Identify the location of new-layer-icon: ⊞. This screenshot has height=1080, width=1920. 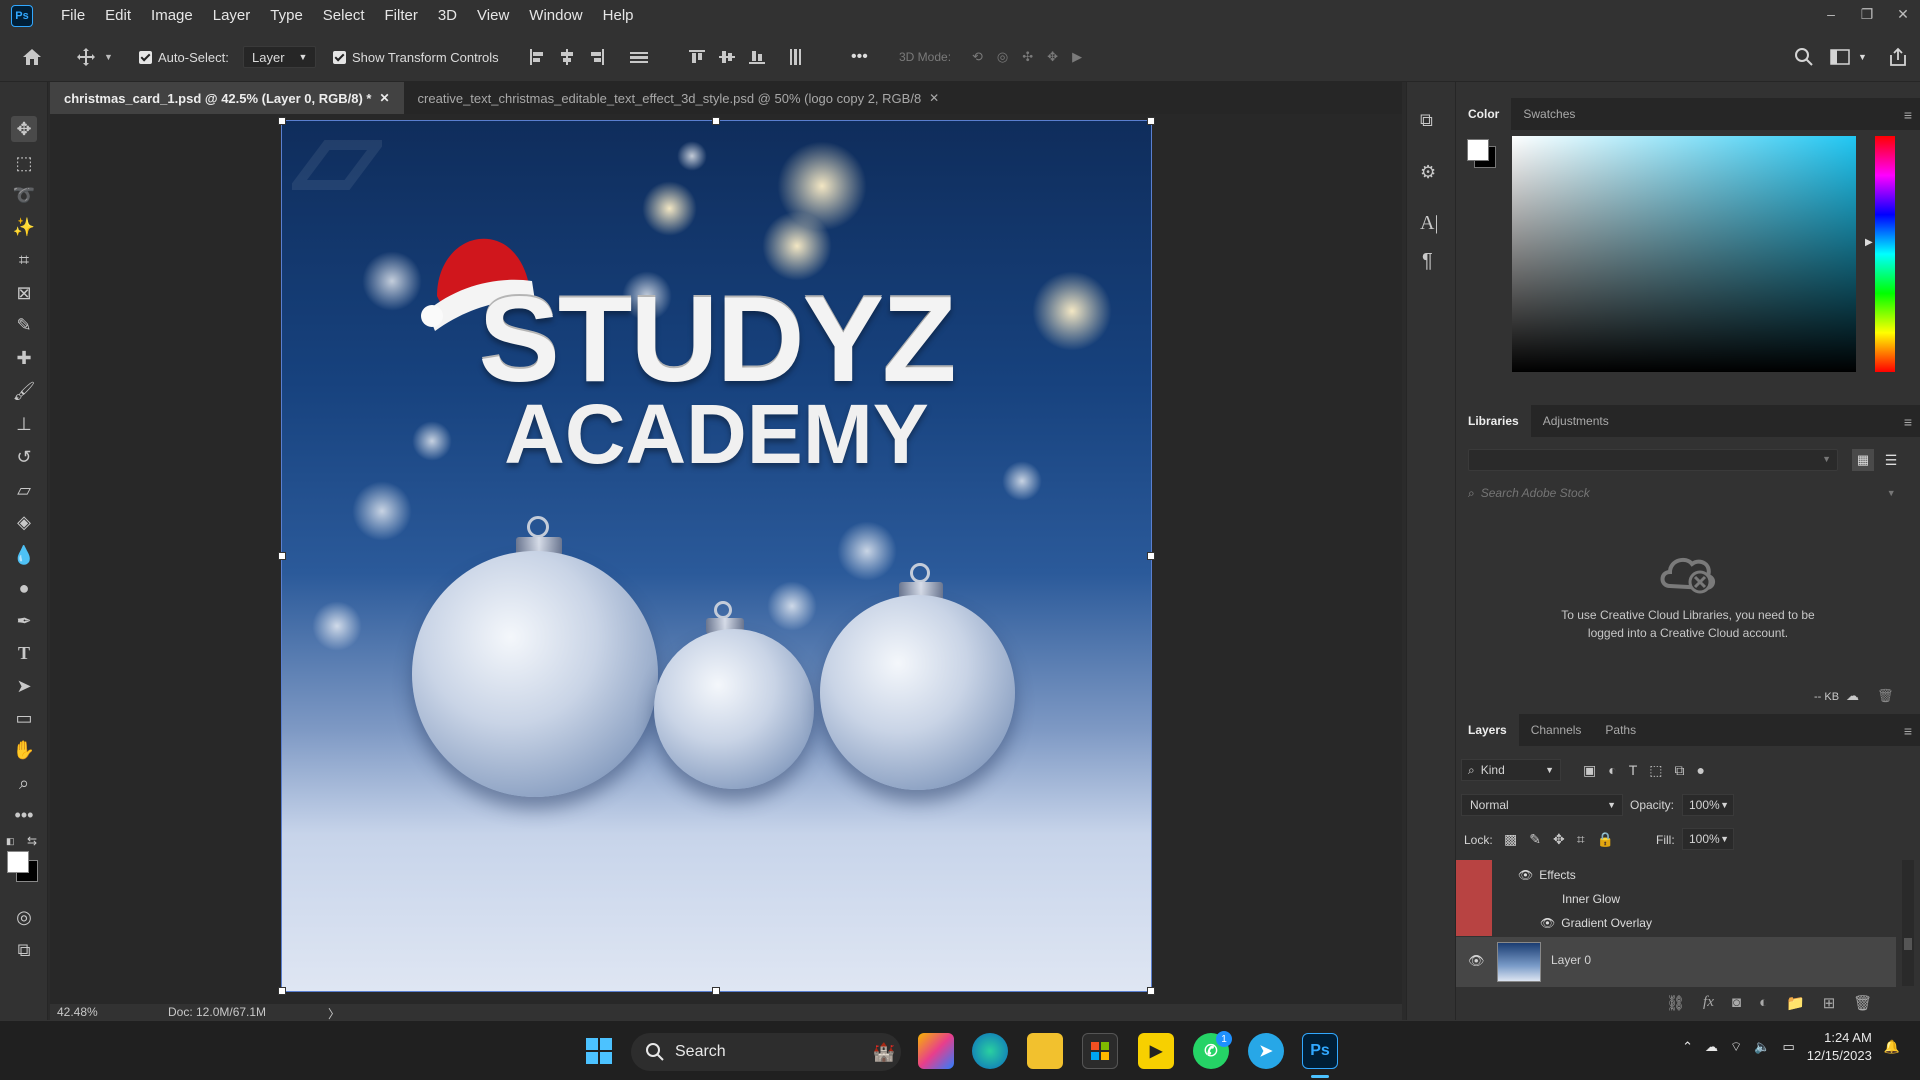
(1829, 1003).